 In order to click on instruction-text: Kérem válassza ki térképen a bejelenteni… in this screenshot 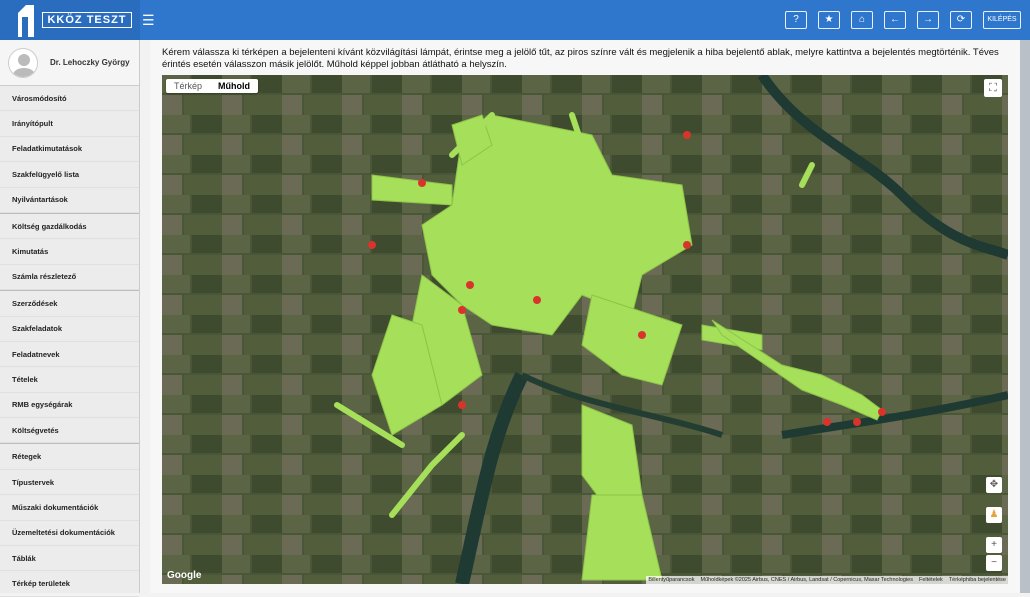, I will do `click(580, 58)`.